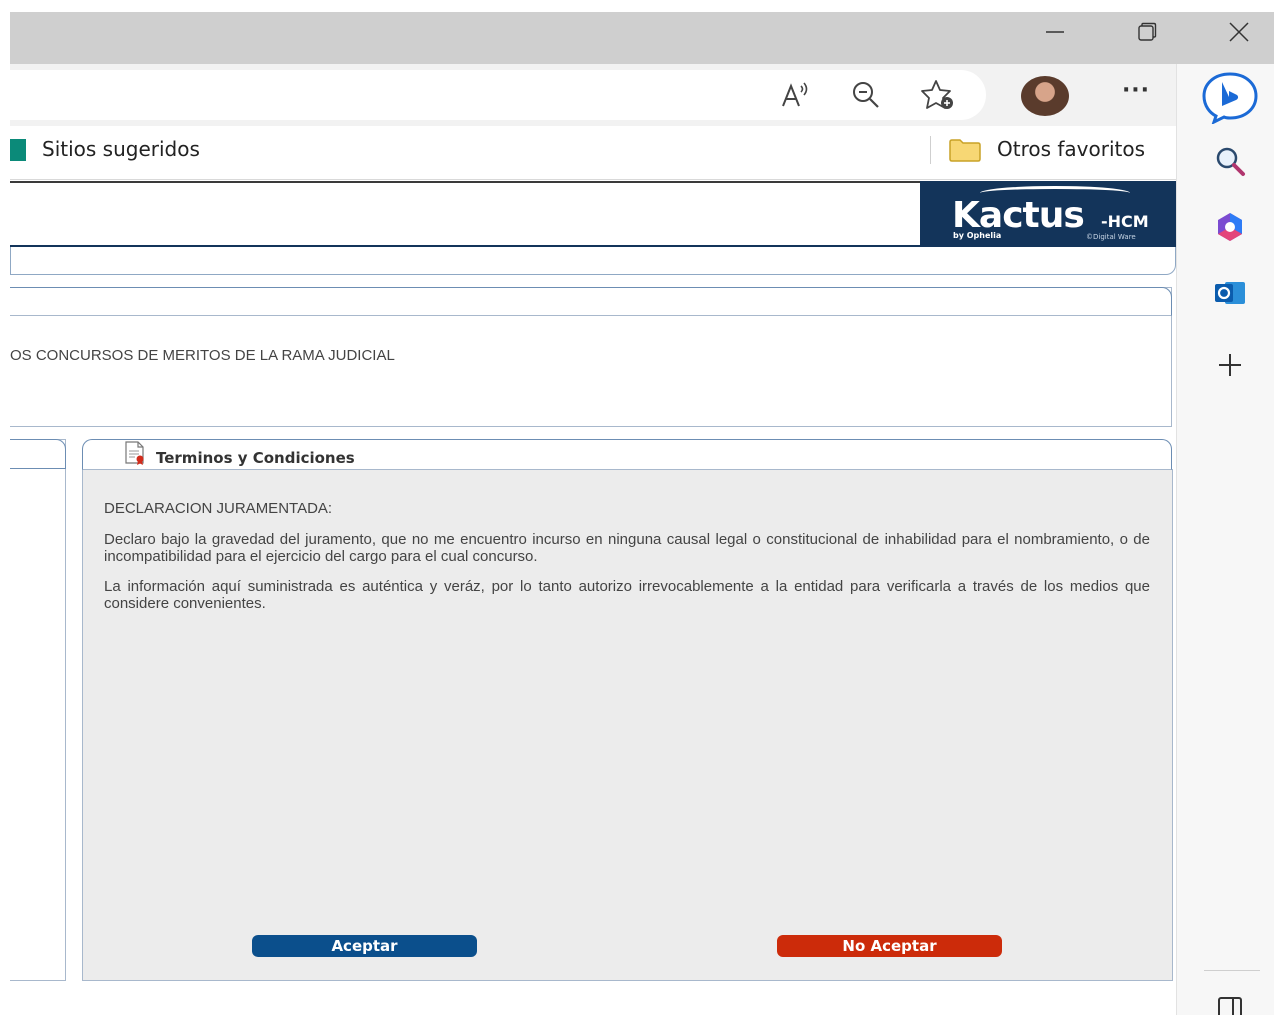 The image size is (1274, 1015). What do you see at coordinates (1230, 293) in the screenshot?
I see `outlook-icon` at bounding box center [1230, 293].